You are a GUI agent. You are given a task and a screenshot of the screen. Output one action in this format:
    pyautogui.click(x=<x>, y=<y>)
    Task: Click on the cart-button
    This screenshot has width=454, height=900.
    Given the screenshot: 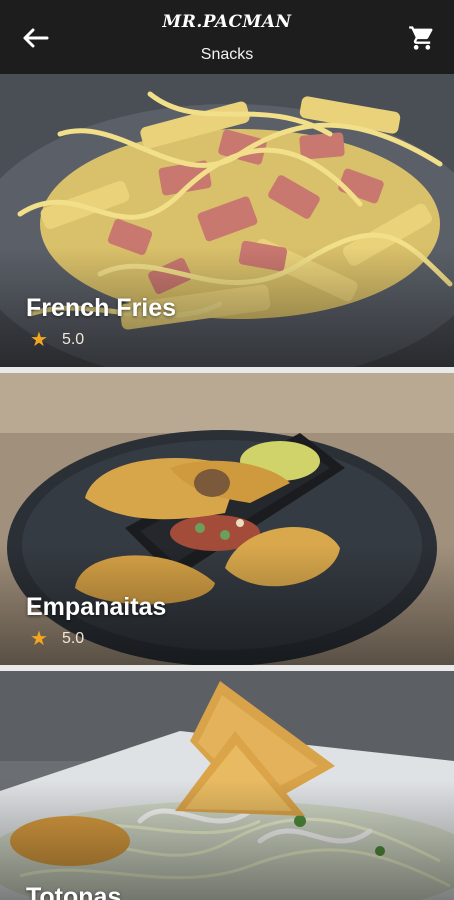 What is the action you would take?
    pyautogui.click(x=422, y=38)
    